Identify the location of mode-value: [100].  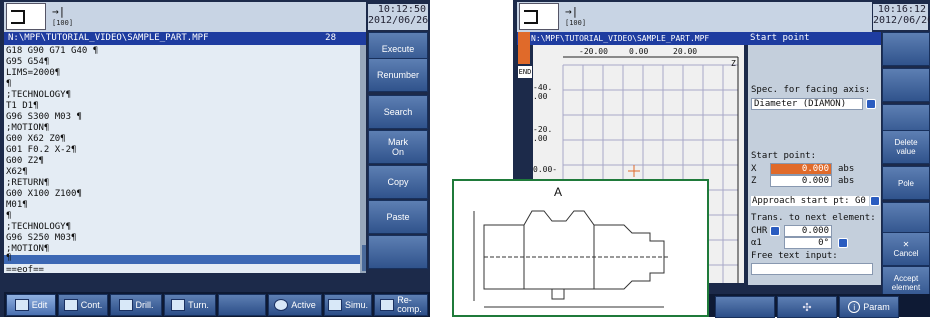
(63, 23).